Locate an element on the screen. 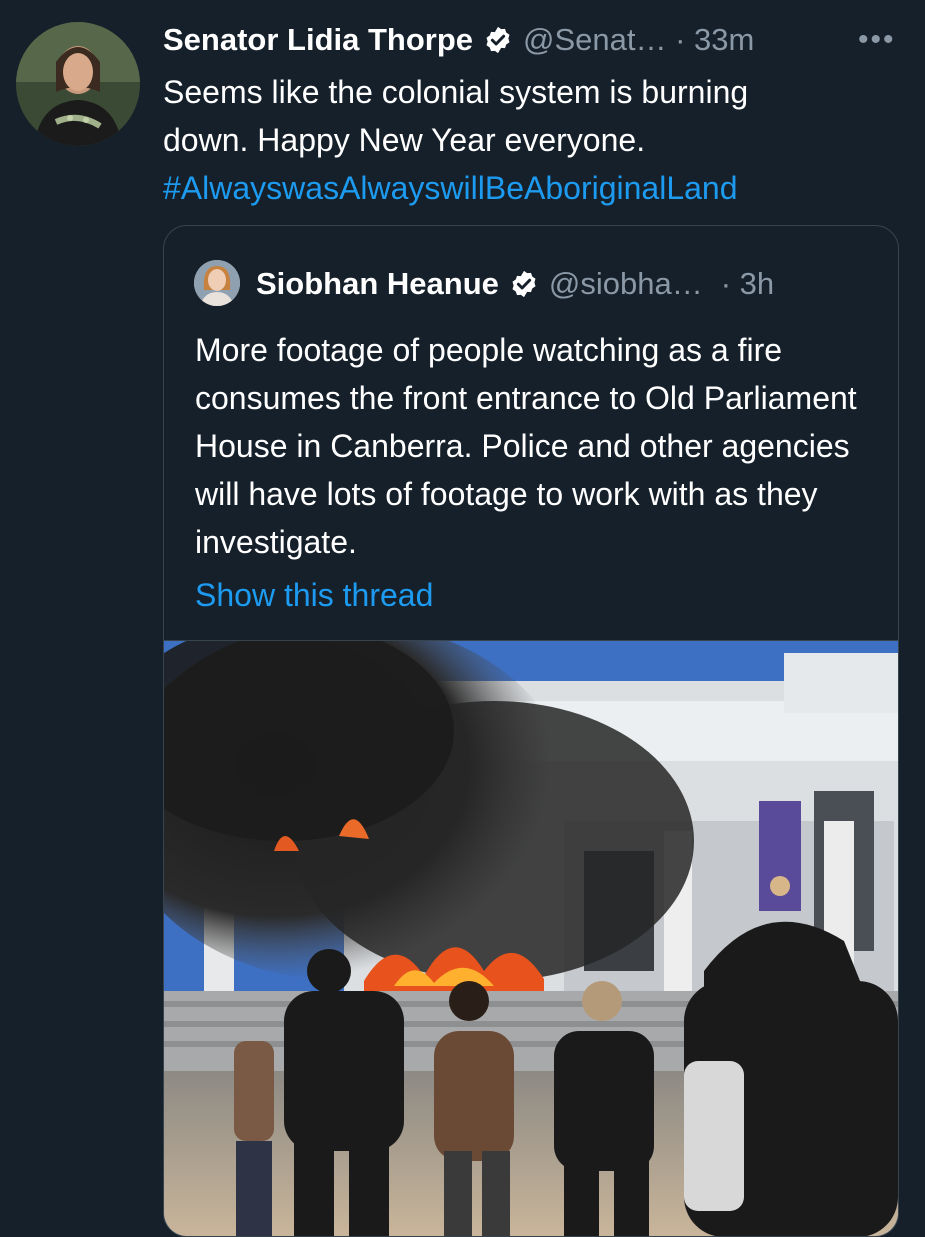  tweet-header: Senator Lidia Thorpe @Senat… · 33m is located at coordinates (458, 40).